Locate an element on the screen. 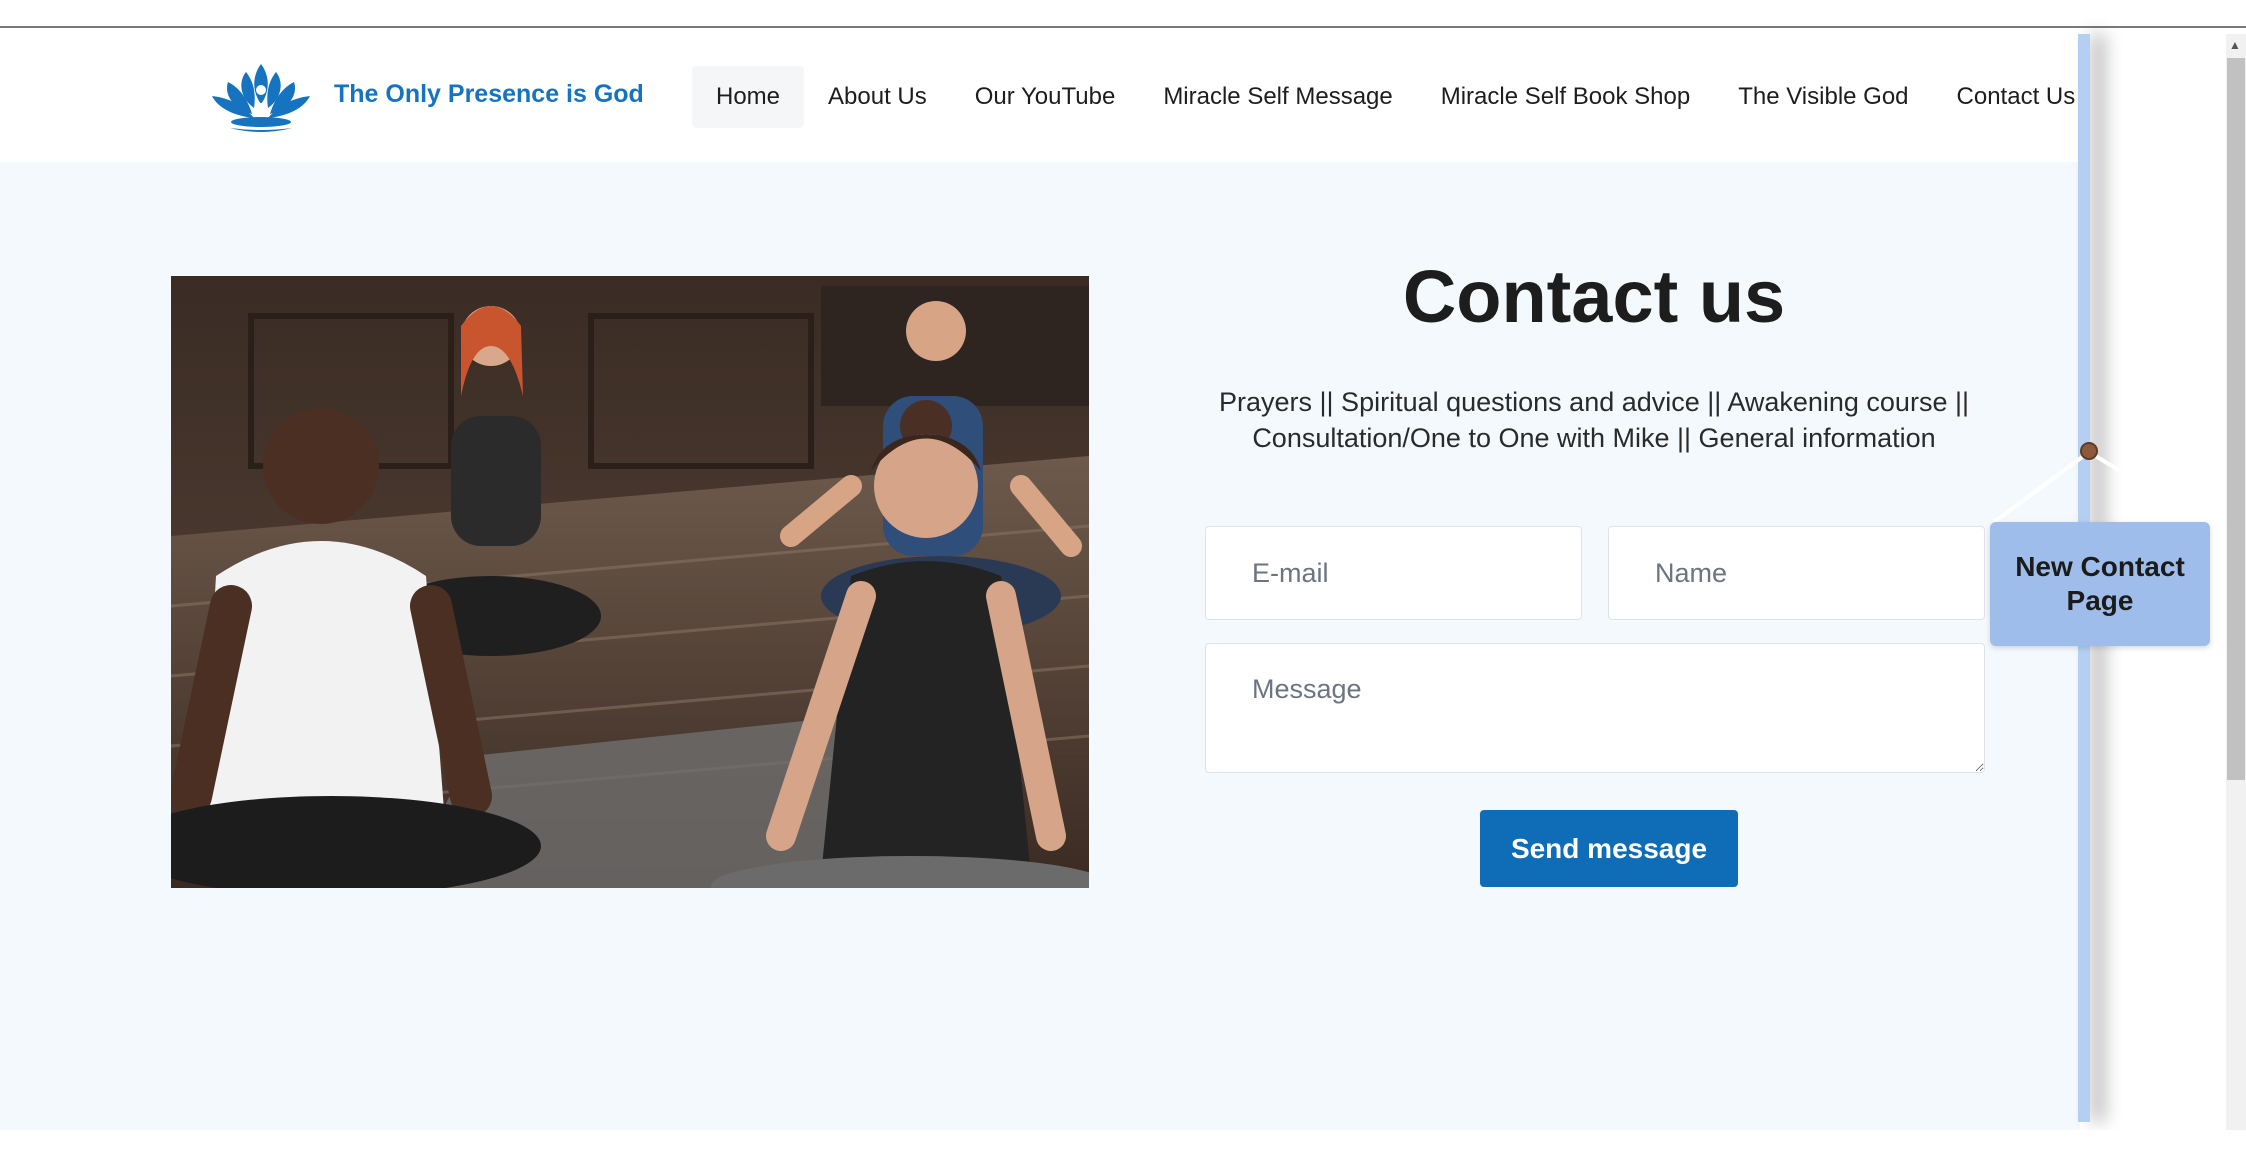 The height and width of the screenshot is (1149, 2246). name-field is located at coordinates (1796, 573).